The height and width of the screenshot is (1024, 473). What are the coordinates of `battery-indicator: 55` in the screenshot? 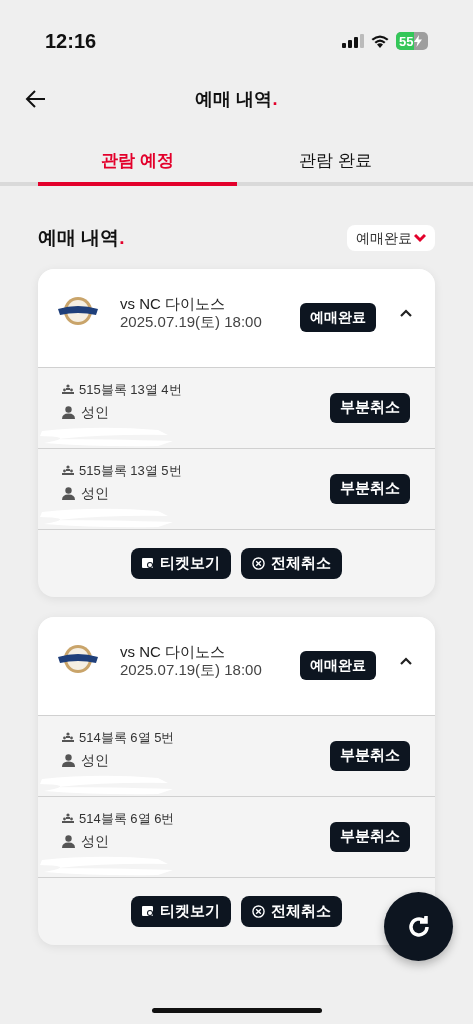 It's located at (412, 41).